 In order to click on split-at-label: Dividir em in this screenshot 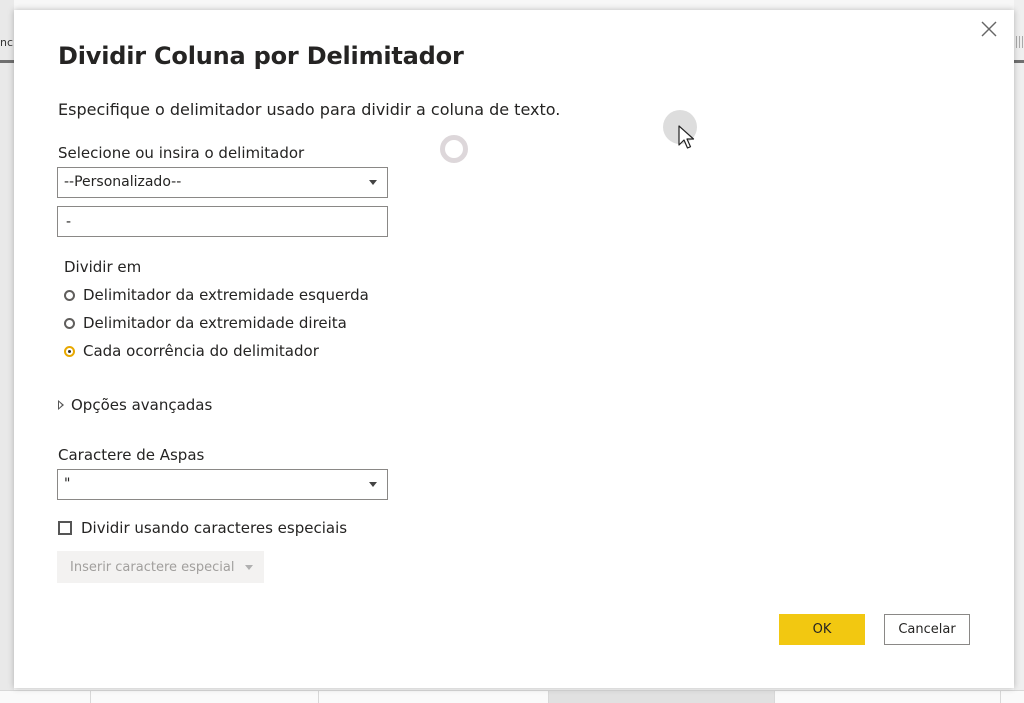, I will do `click(103, 267)`.